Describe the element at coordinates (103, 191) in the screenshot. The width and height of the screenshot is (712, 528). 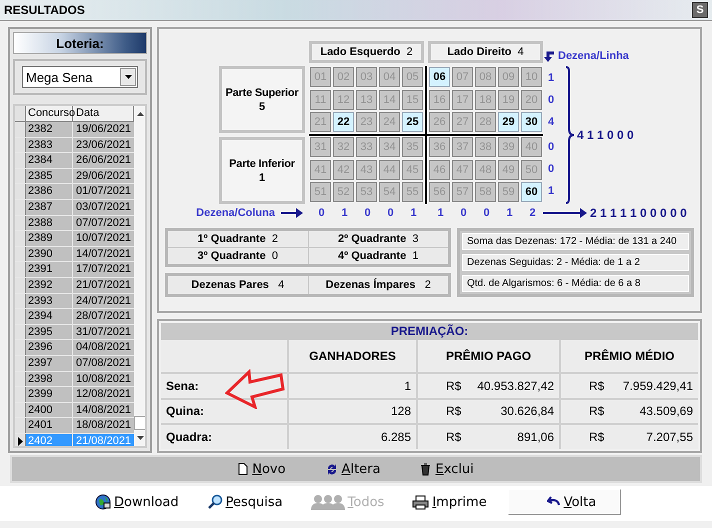
I see `table-cell-text: 01/07/2021` at that location.